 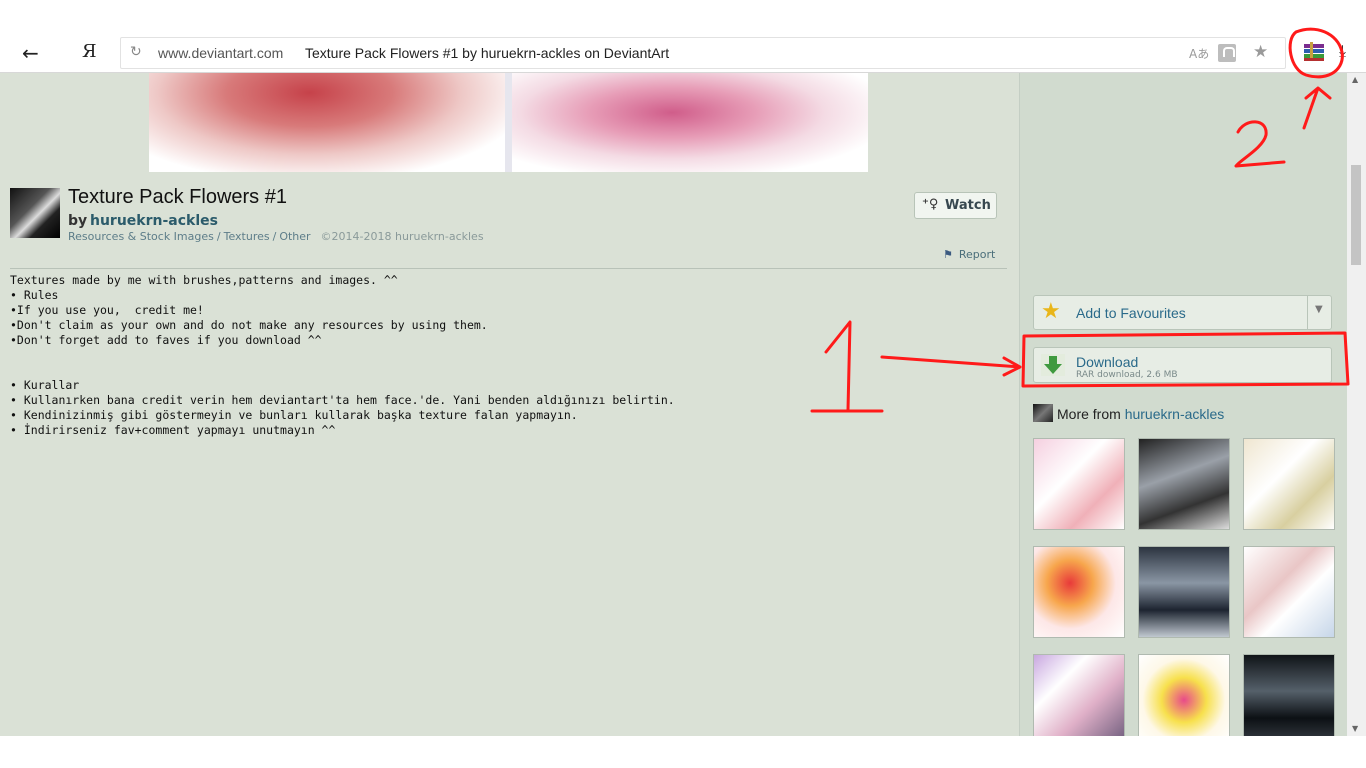 I want to click on url-domain: www.deviantart.com, so click(x=221, y=53).